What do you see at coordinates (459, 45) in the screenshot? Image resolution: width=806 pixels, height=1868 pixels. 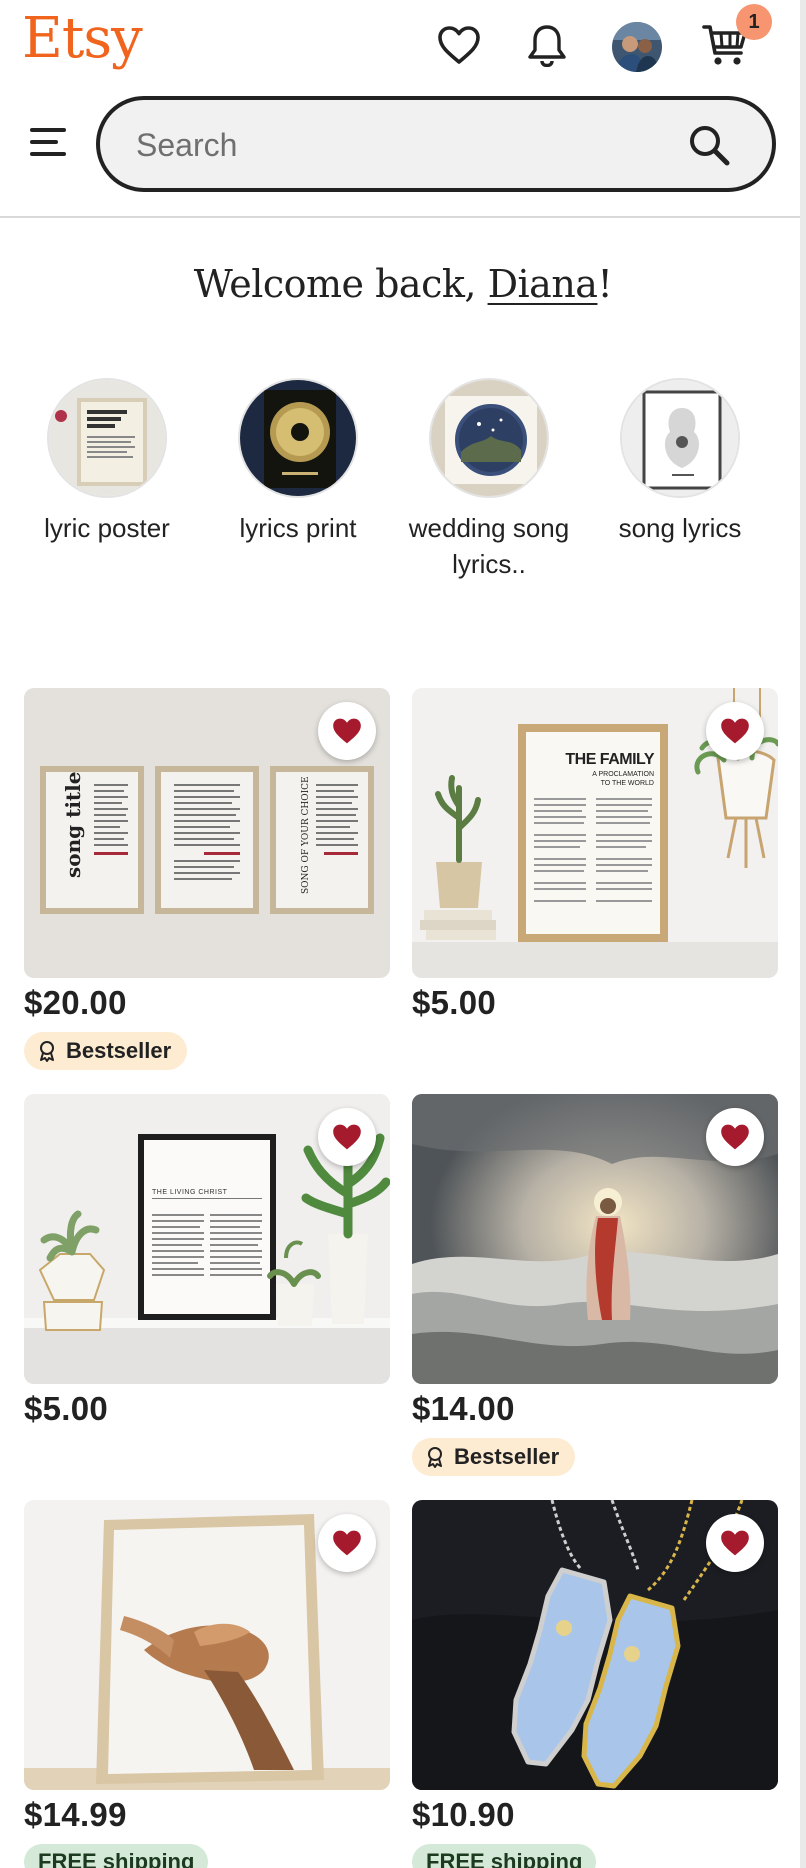 I see `favorites-heart-icon` at bounding box center [459, 45].